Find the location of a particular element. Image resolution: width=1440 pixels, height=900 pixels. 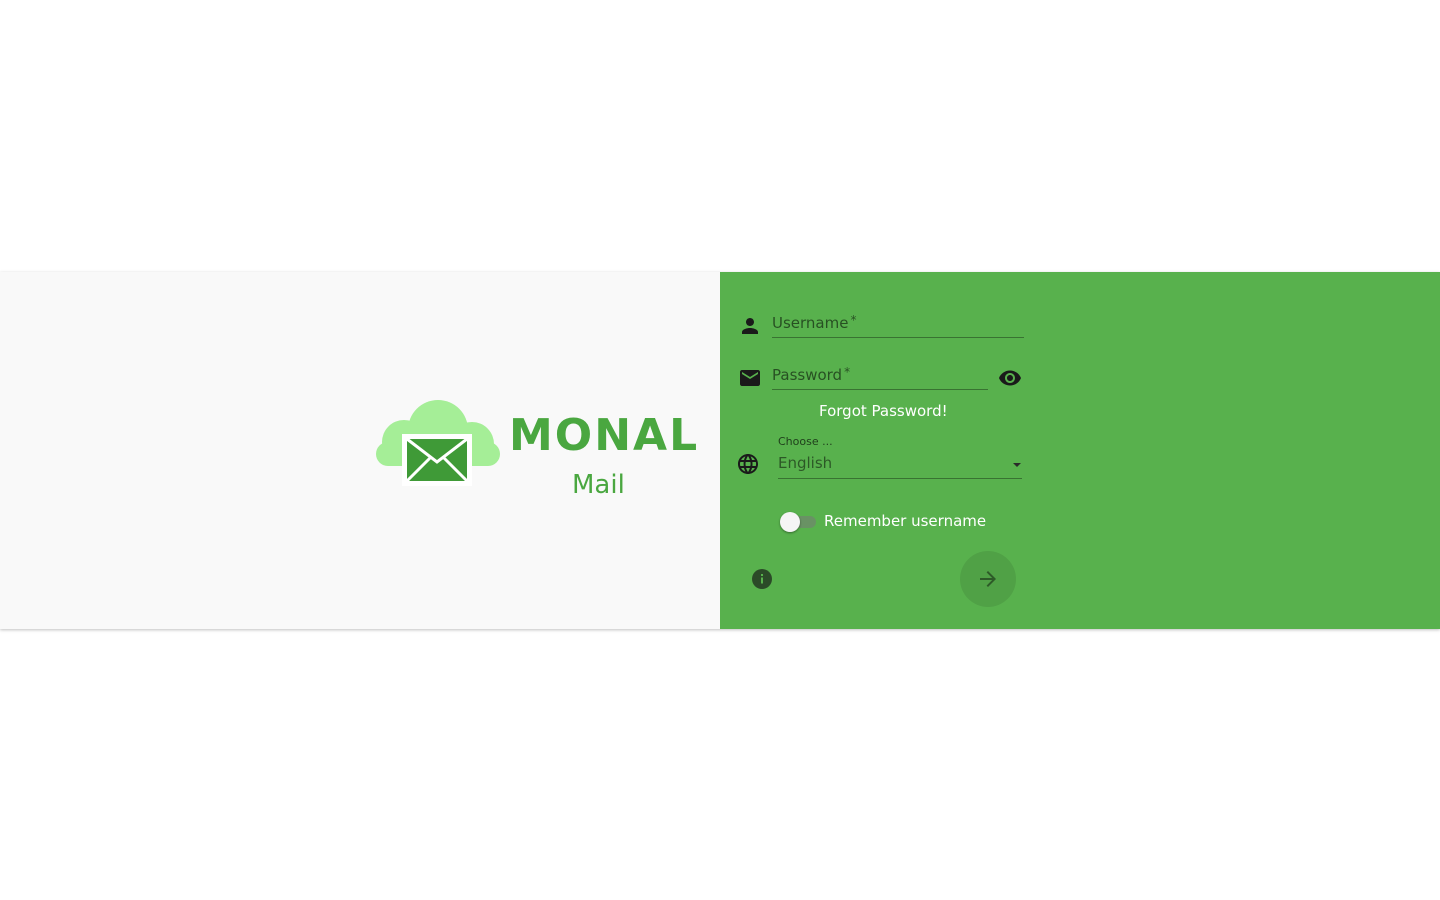

forgot-password-link: Forgot Password! is located at coordinates (883, 411).